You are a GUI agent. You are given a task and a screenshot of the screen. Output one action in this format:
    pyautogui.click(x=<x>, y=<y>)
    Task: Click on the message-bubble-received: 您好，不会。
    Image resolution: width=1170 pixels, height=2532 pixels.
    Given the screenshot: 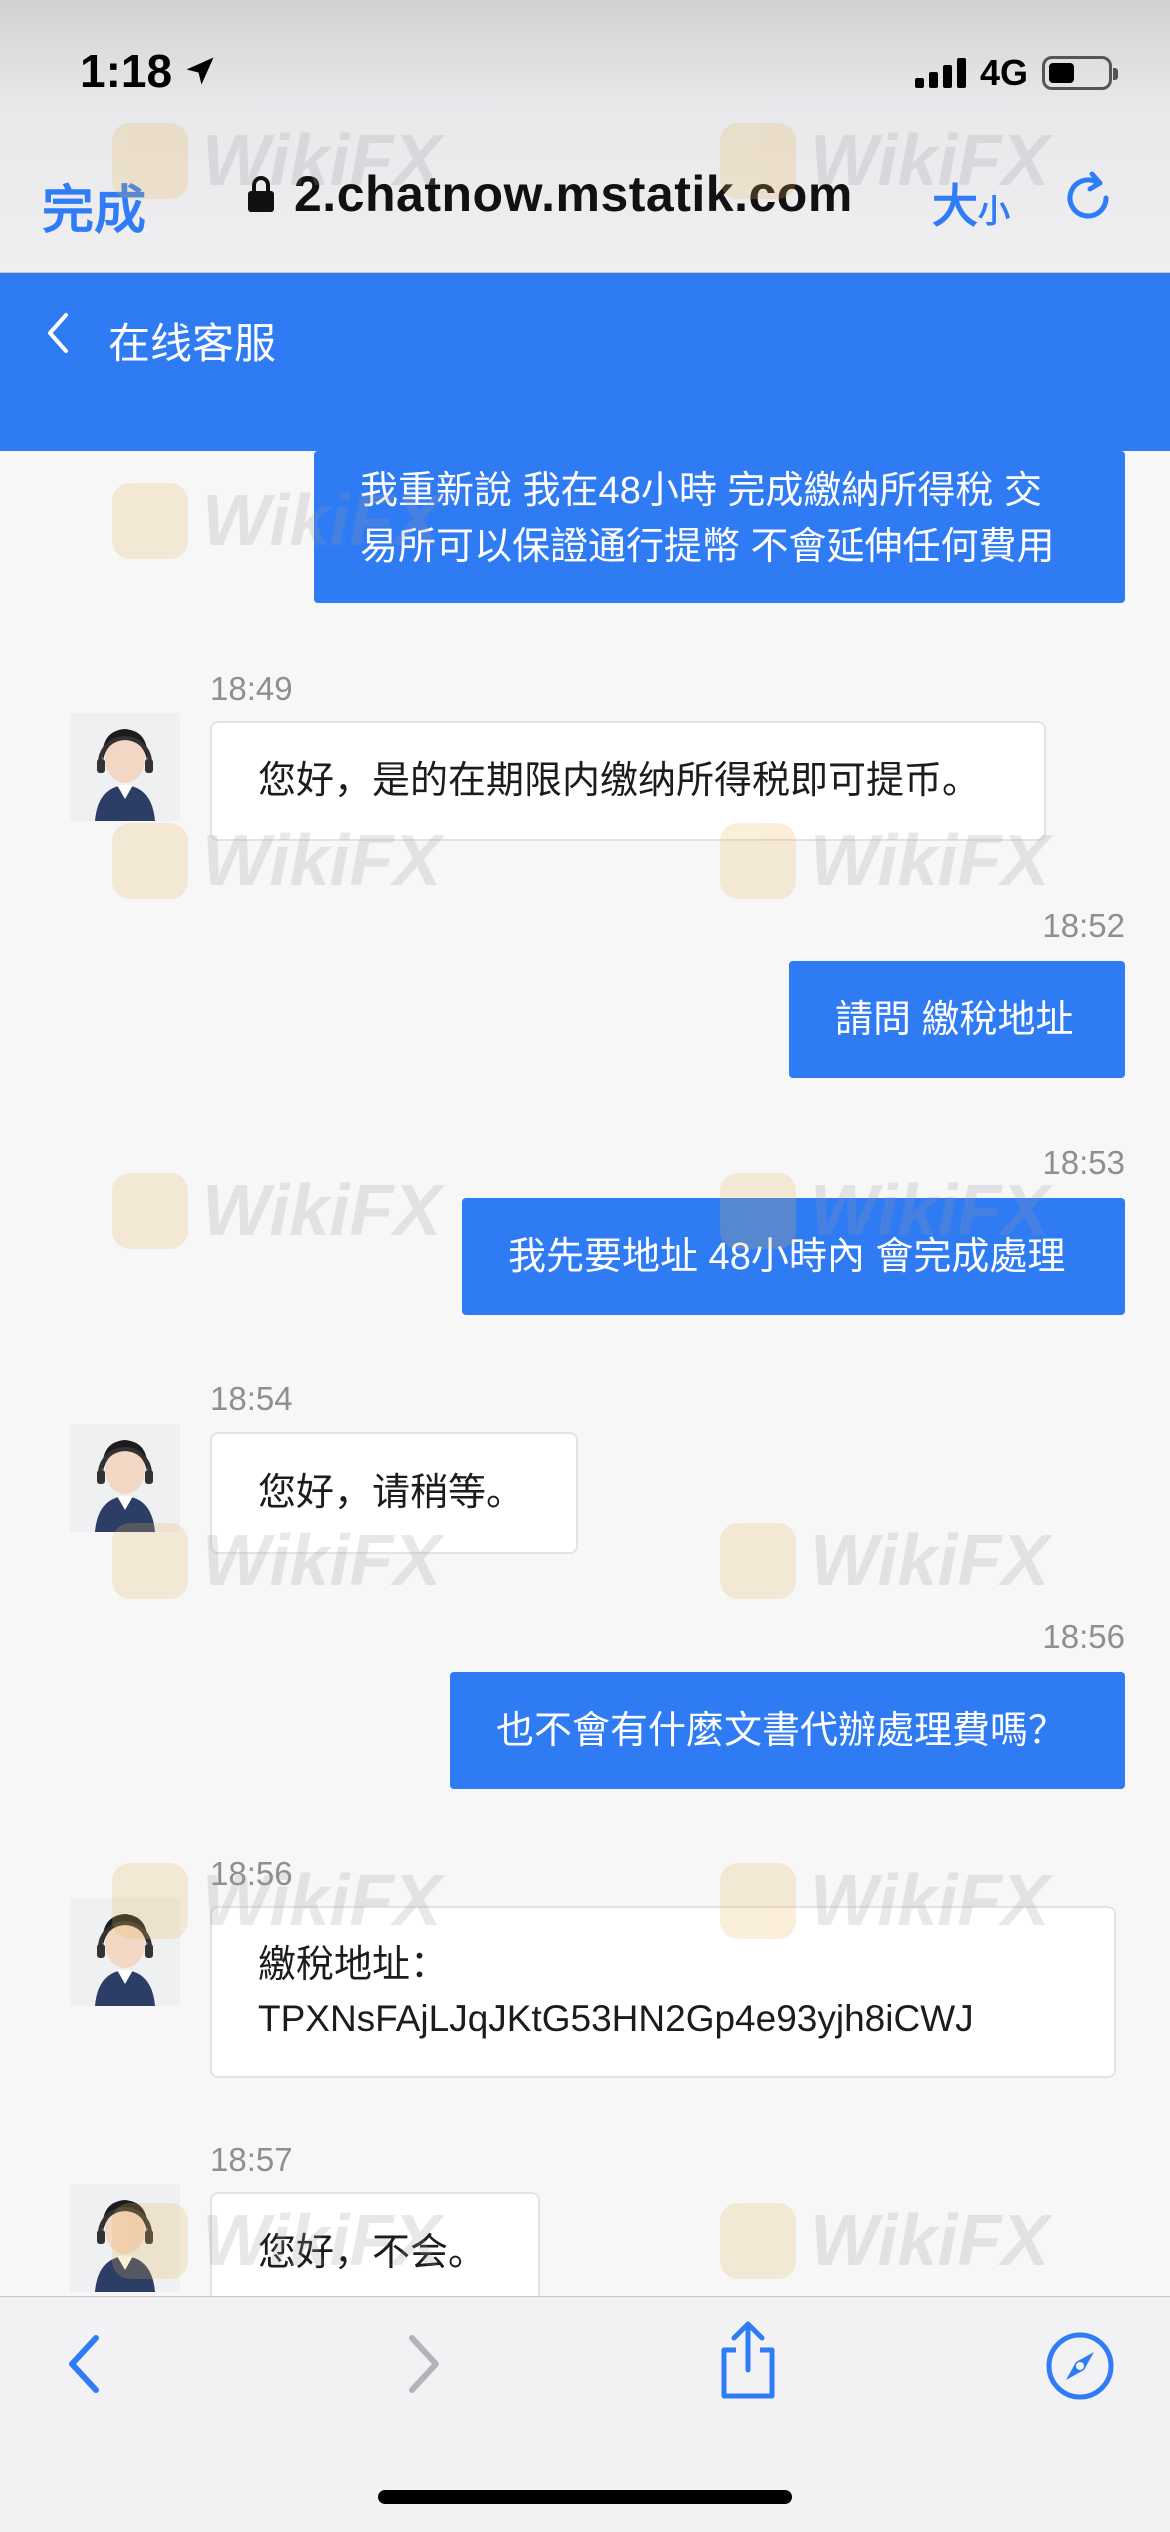 What is the action you would take?
    pyautogui.click(x=375, y=2244)
    